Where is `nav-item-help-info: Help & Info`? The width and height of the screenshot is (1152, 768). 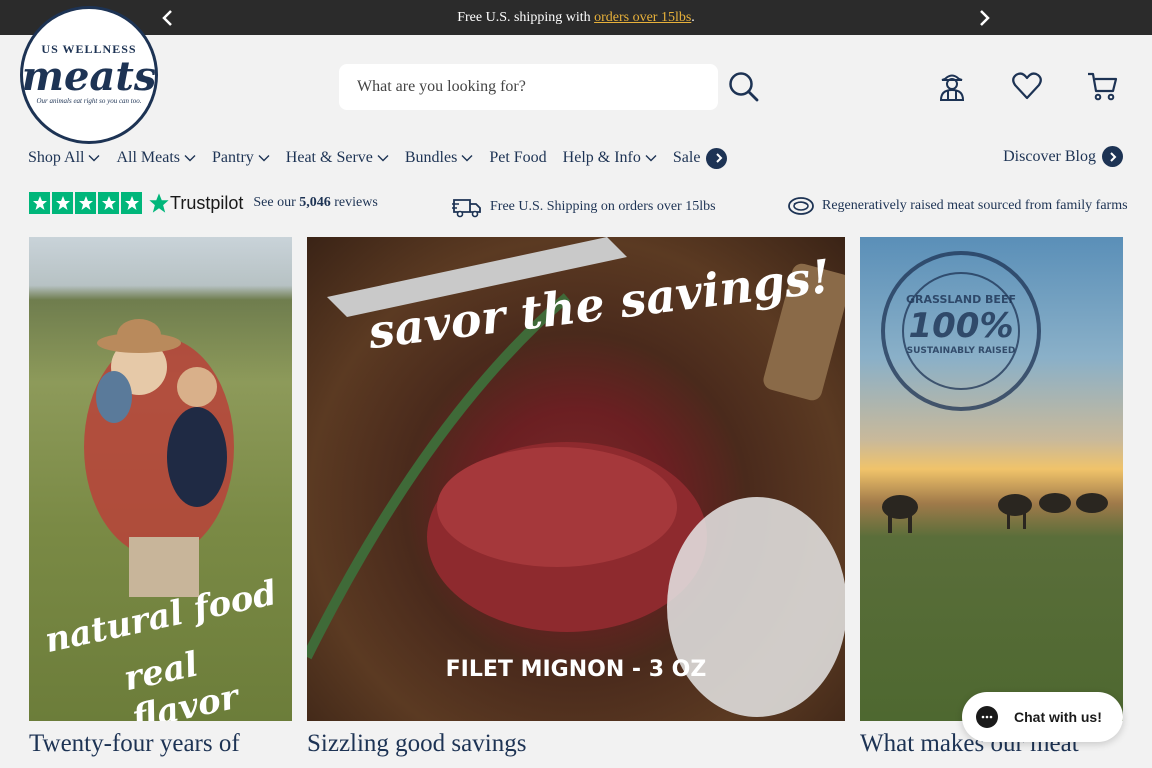 nav-item-help-info: Help & Info is located at coordinates (610, 158).